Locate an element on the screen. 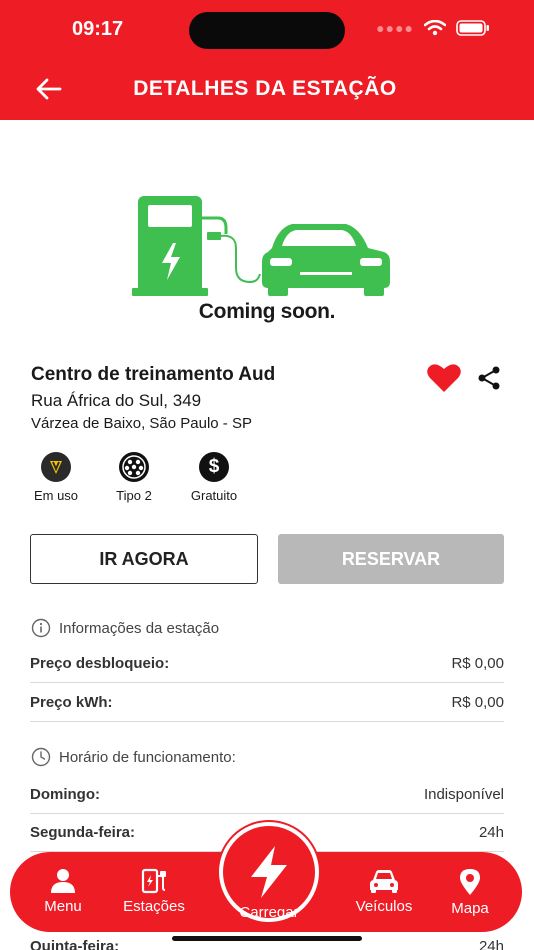  lightning-icon is located at coordinates (269, 872).